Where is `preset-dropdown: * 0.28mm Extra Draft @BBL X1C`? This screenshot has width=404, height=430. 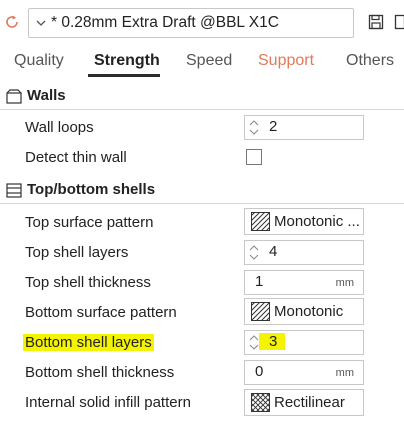 preset-dropdown: * 0.28mm Extra Draft @BBL X1C is located at coordinates (191, 23).